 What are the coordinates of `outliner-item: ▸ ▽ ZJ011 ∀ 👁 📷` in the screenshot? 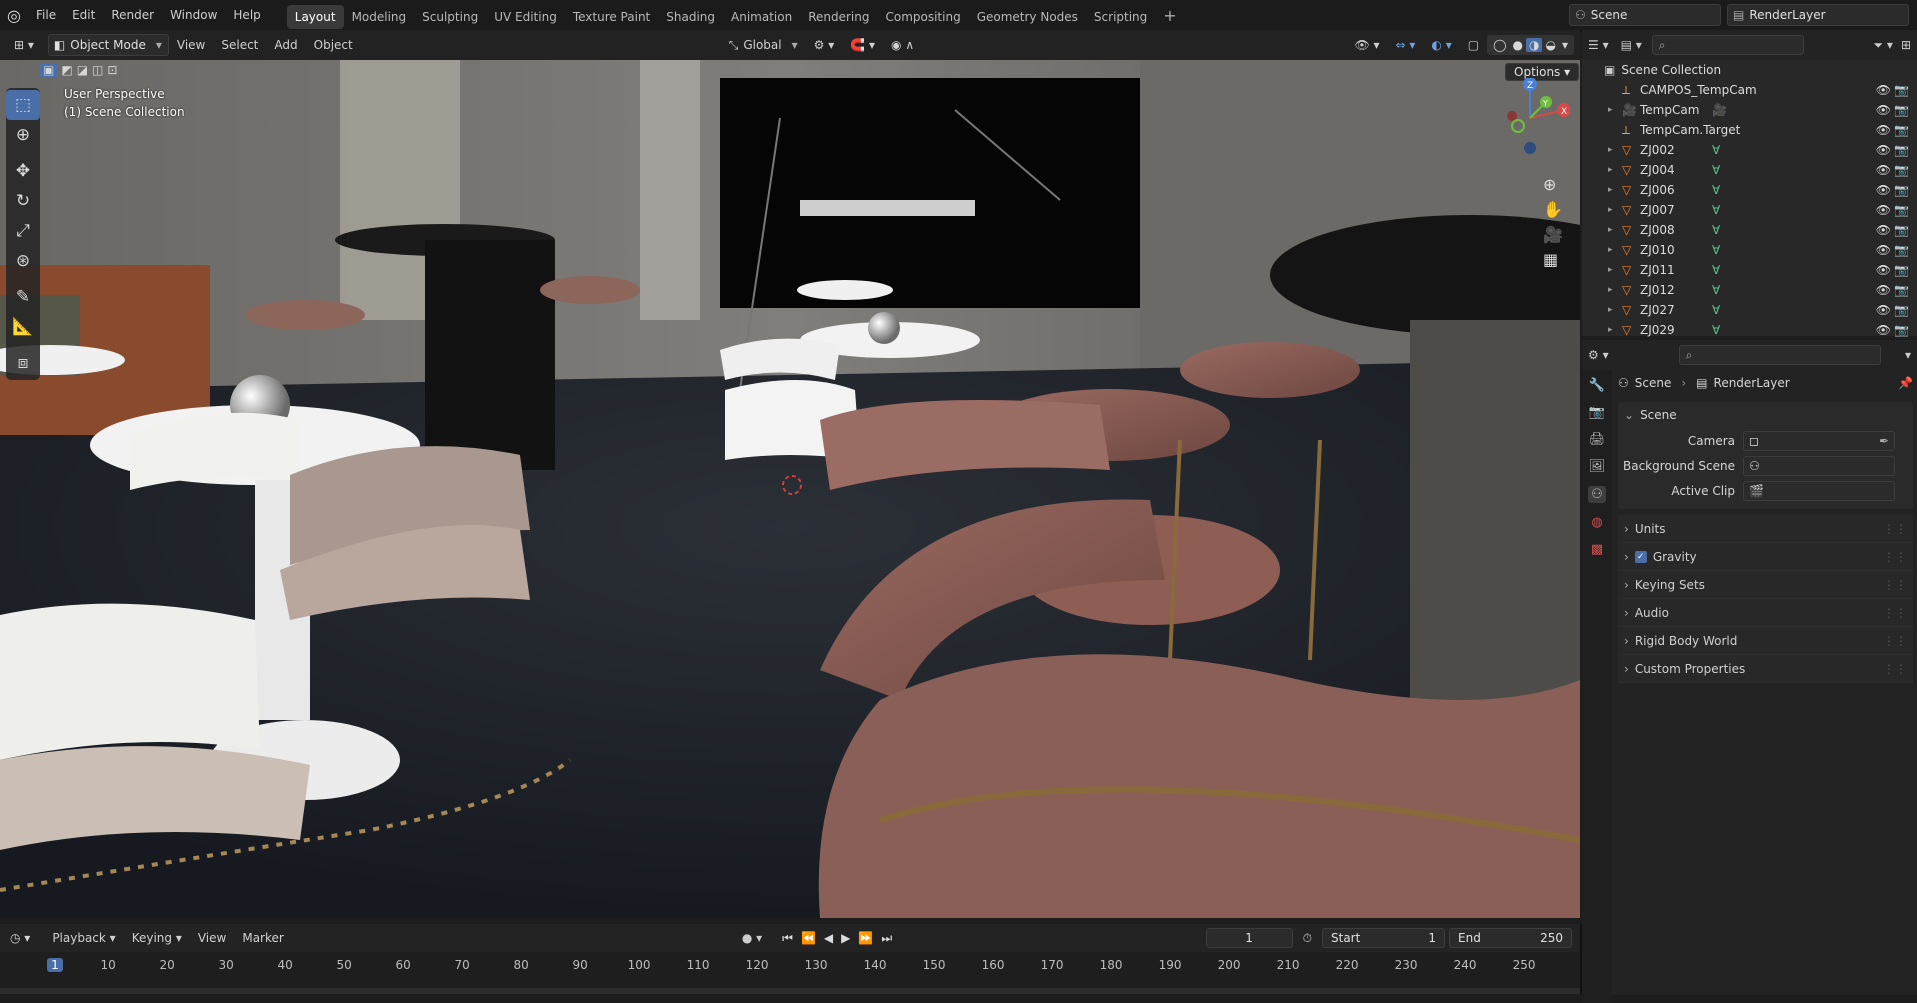 It's located at (1749, 270).